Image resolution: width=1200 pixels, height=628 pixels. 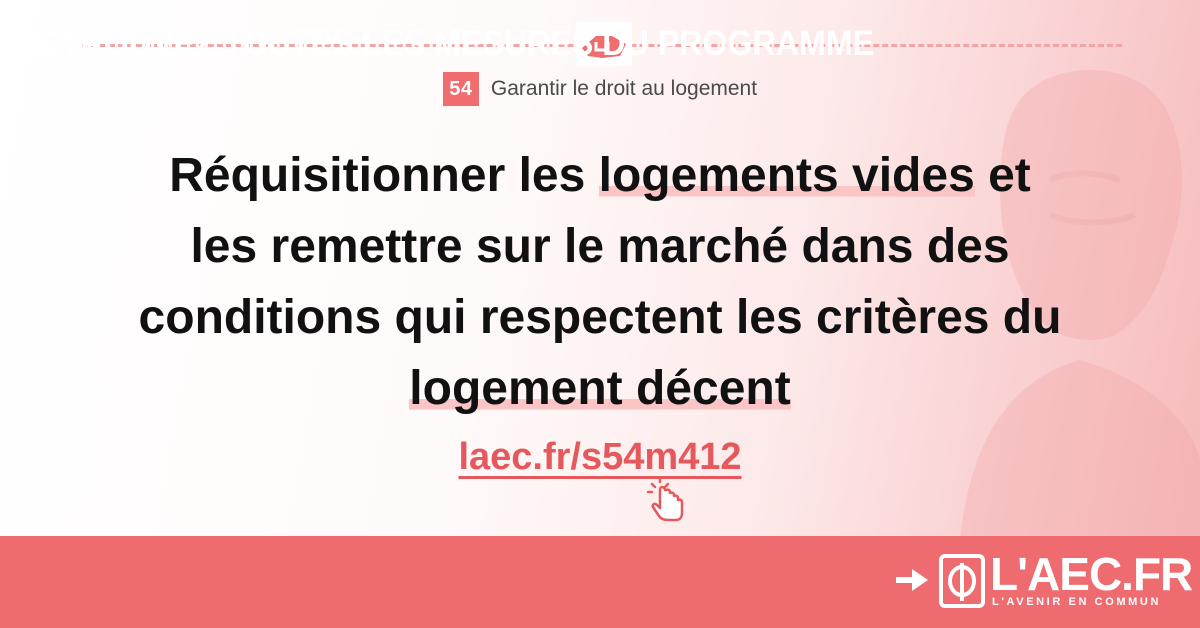 I want to click on headline-highlight-1: logements vides, so click(x=786, y=175).